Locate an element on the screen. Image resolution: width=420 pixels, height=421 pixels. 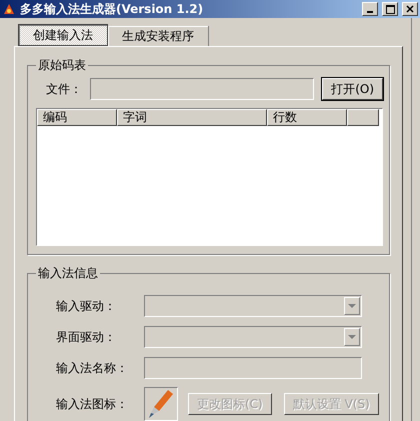
field-label: 输入法图标： is located at coordinates (92, 404).